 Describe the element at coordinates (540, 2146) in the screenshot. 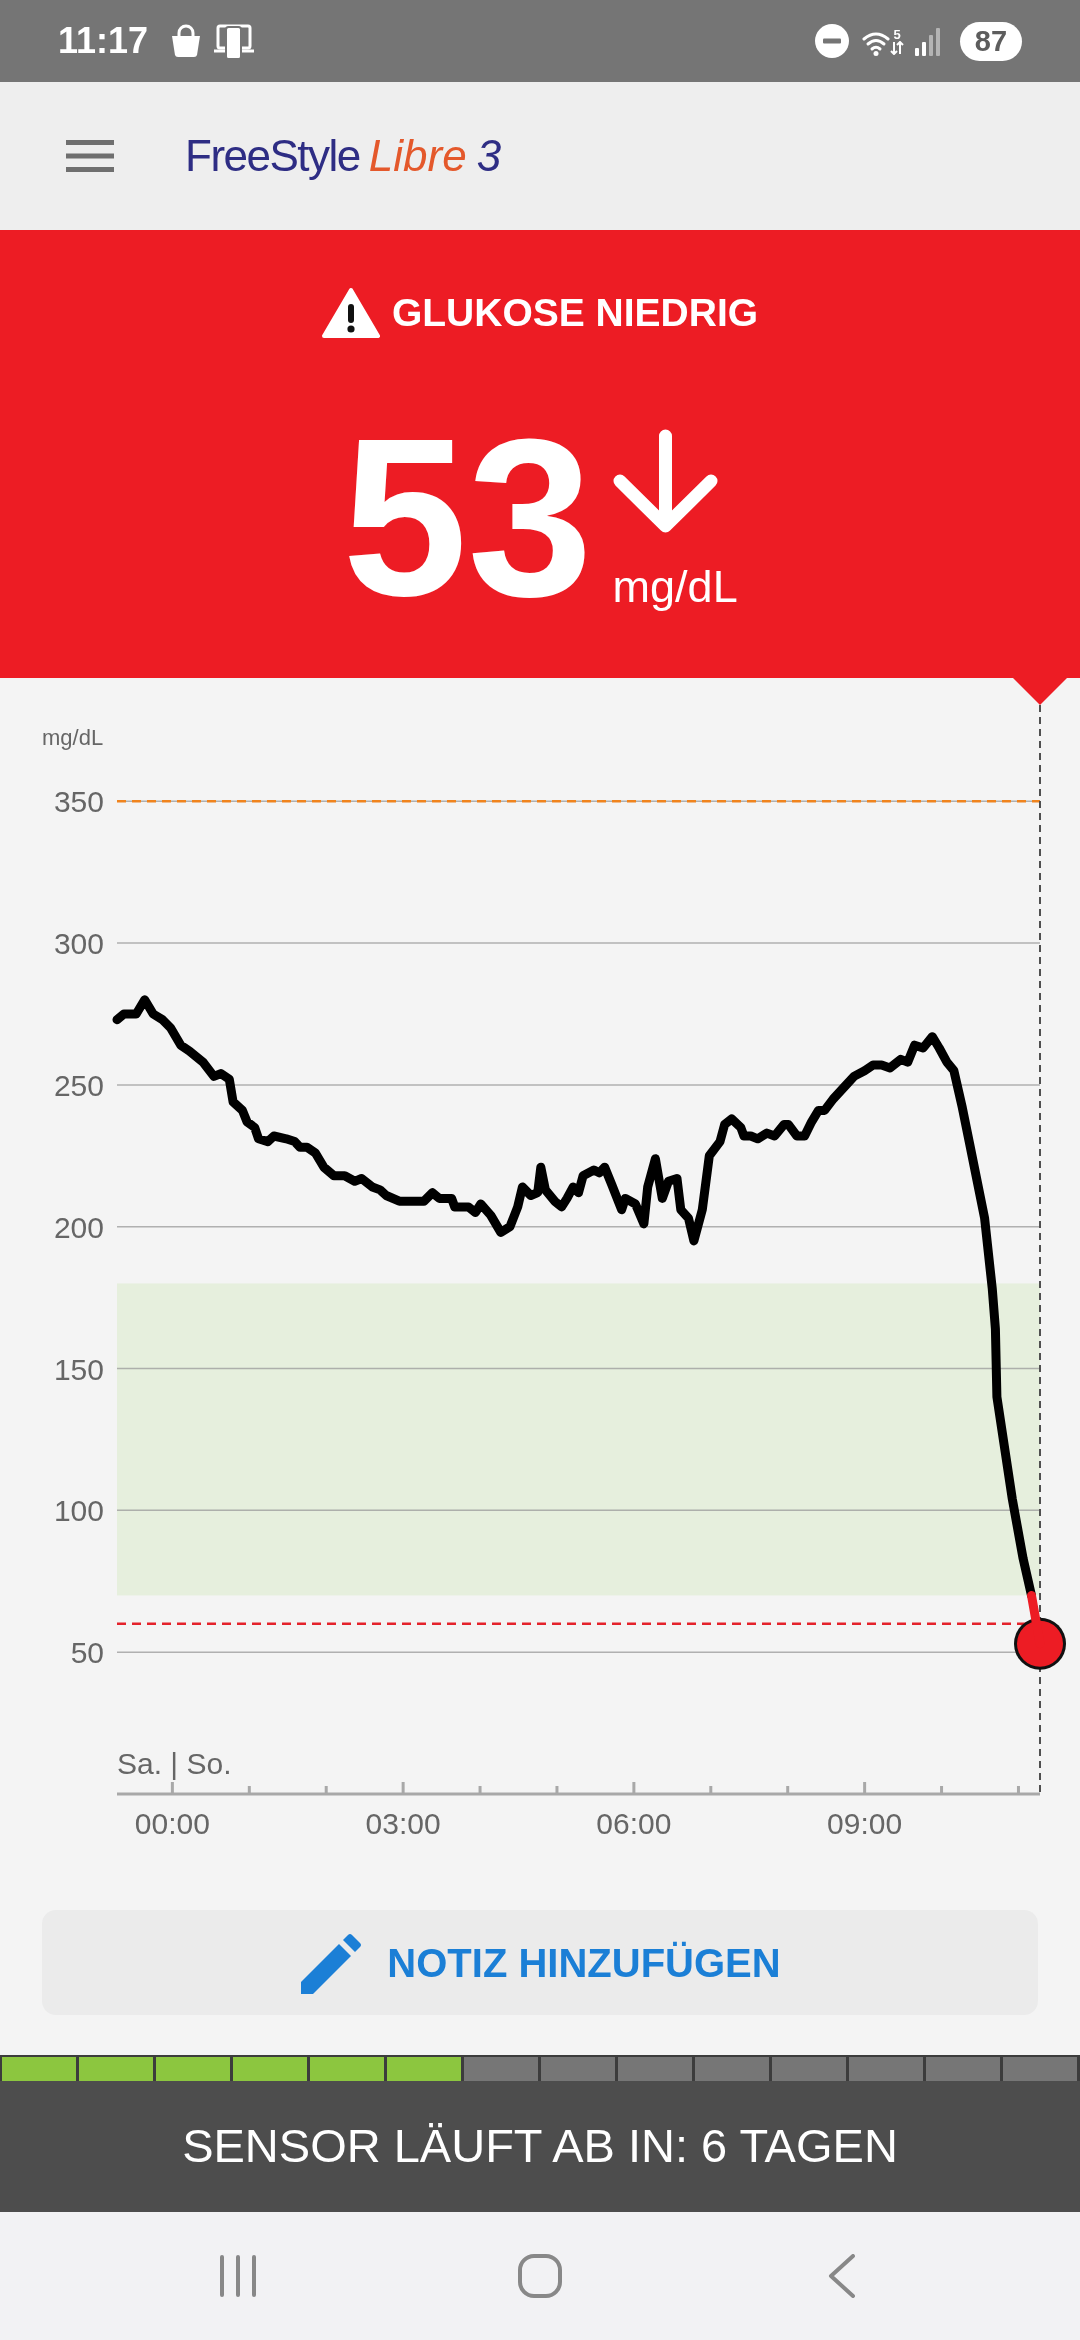

I see `sensor-expiry-text: SENSOR LÄUFT AB IN: 6 TAGEN` at that location.